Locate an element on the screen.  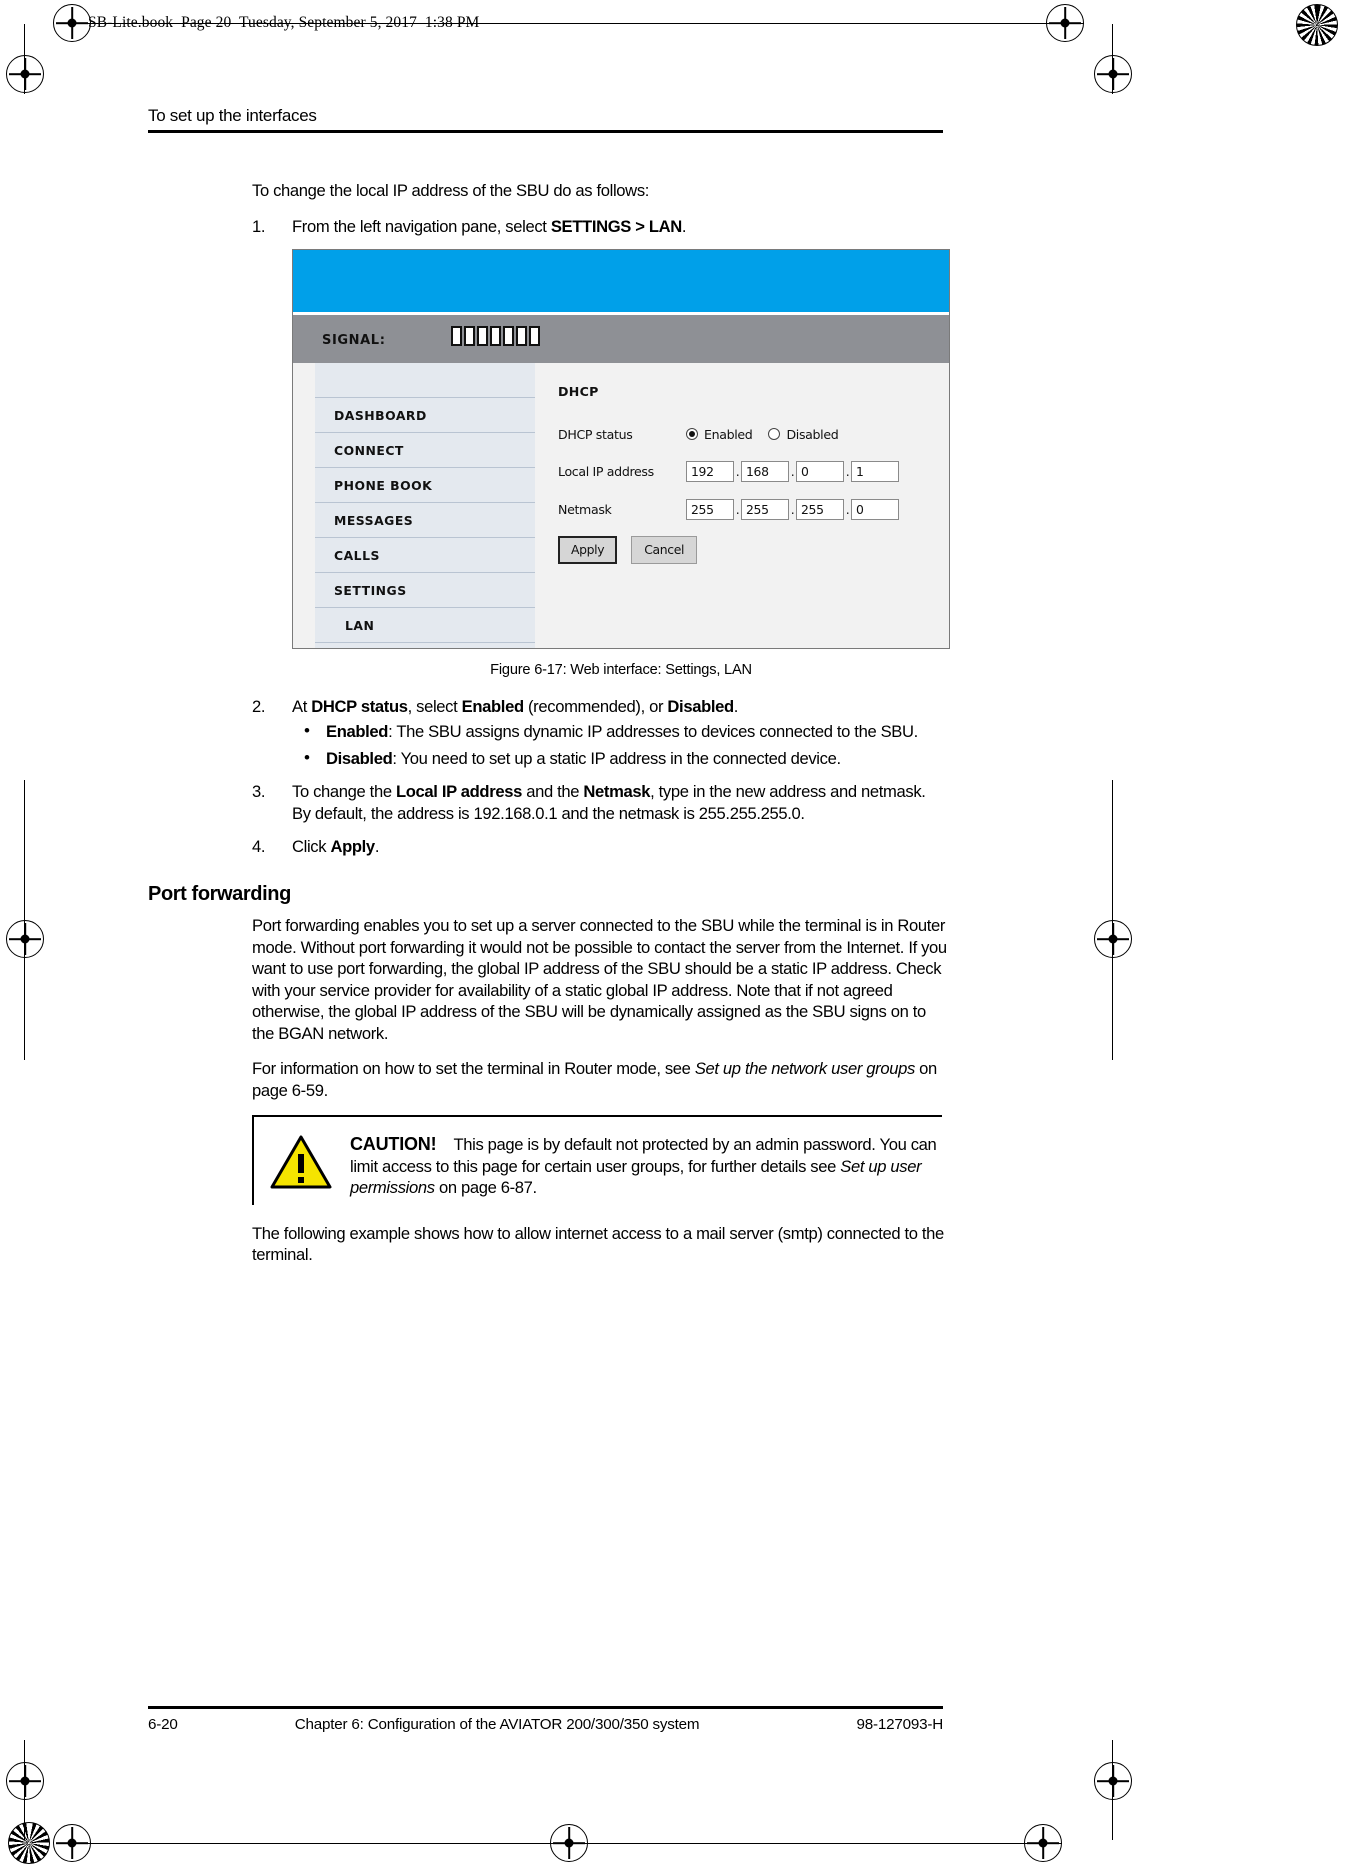
signal-label: SIGNAL: is located at coordinates (354, 340).